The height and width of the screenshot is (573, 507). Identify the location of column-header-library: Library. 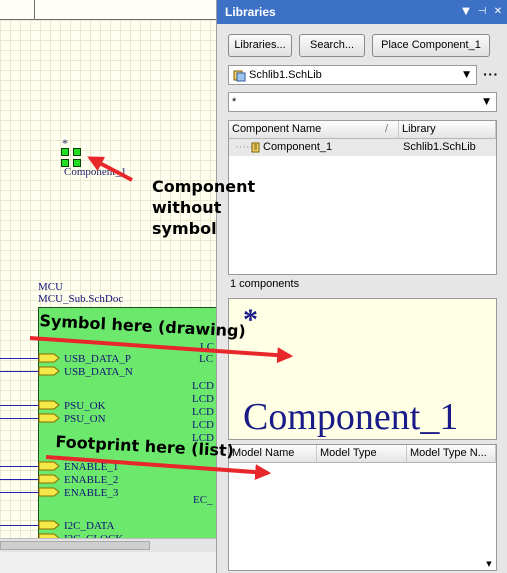
(447, 130).